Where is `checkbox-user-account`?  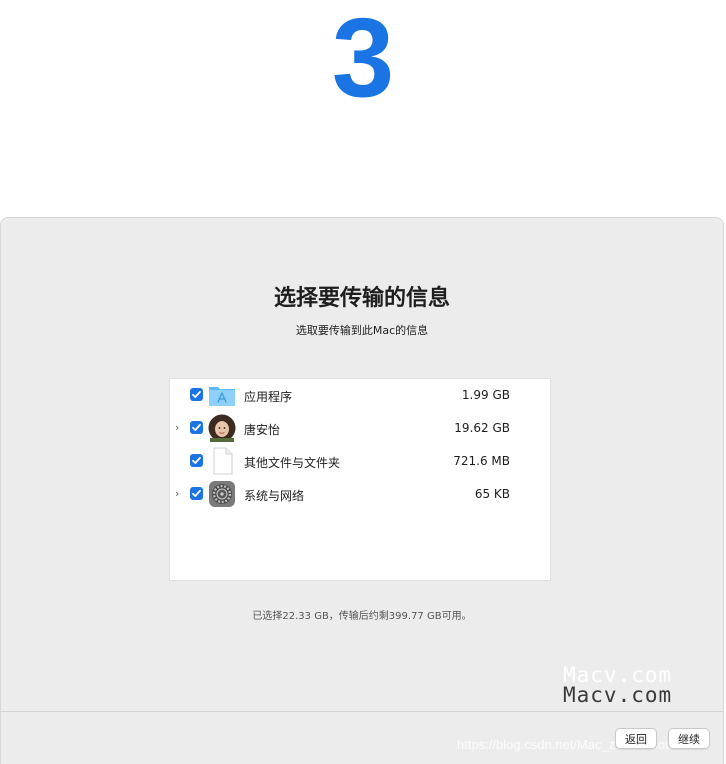 checkbox-user-account is located at coordinates (196, 427).